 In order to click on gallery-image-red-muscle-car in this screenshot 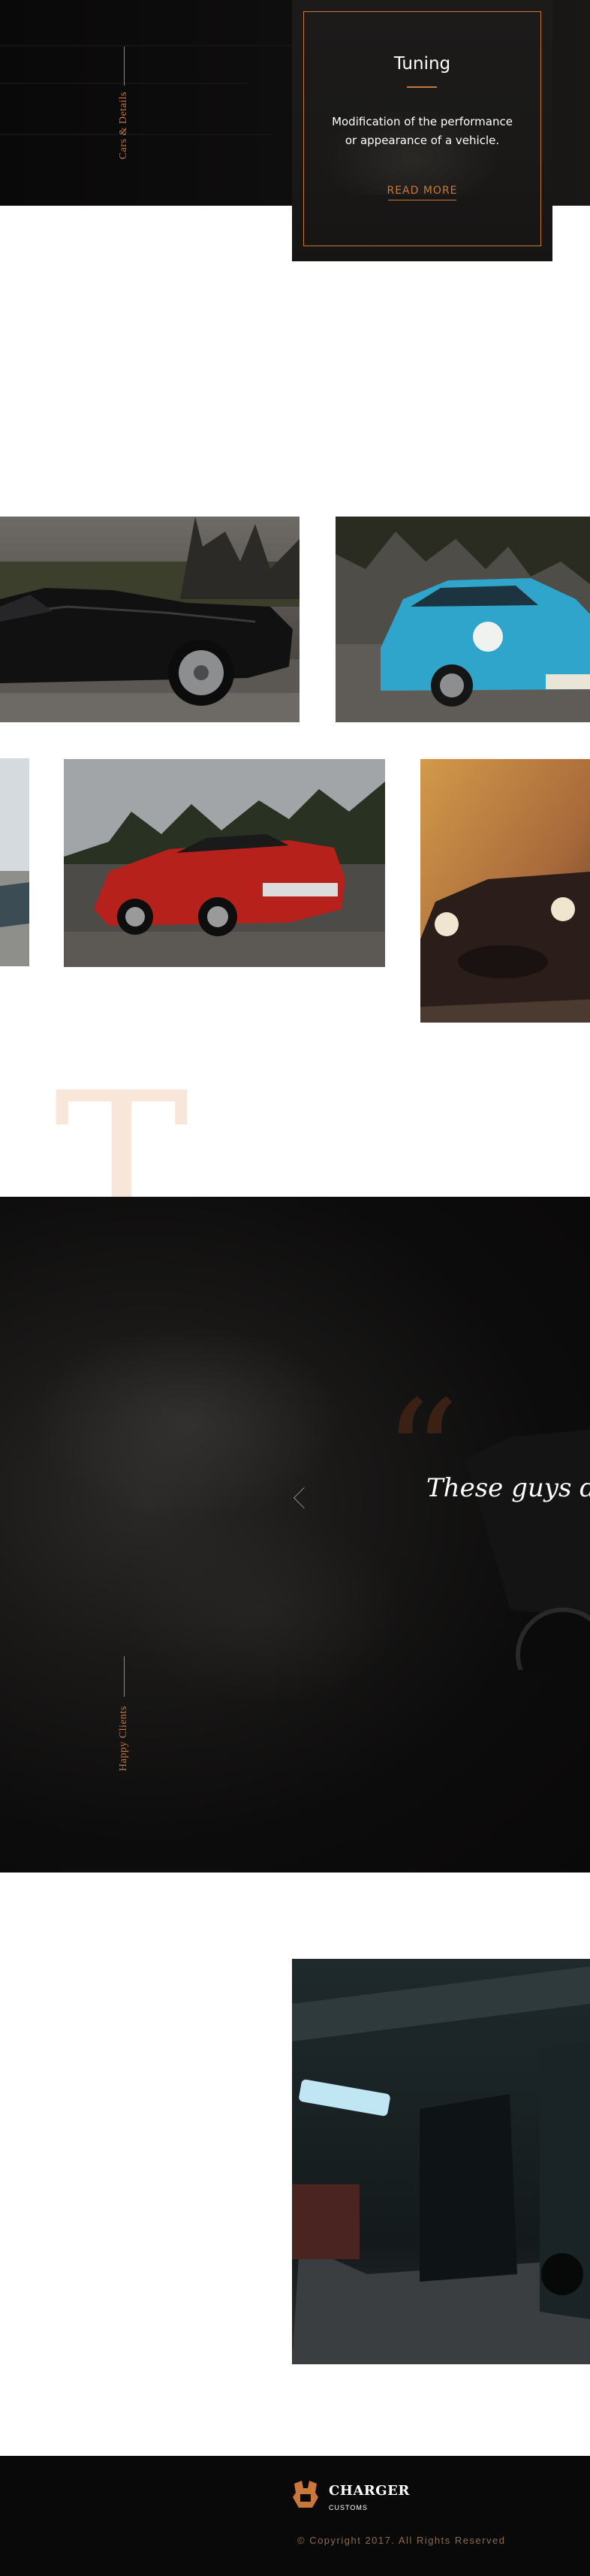, I will do `click(224, 863)`.